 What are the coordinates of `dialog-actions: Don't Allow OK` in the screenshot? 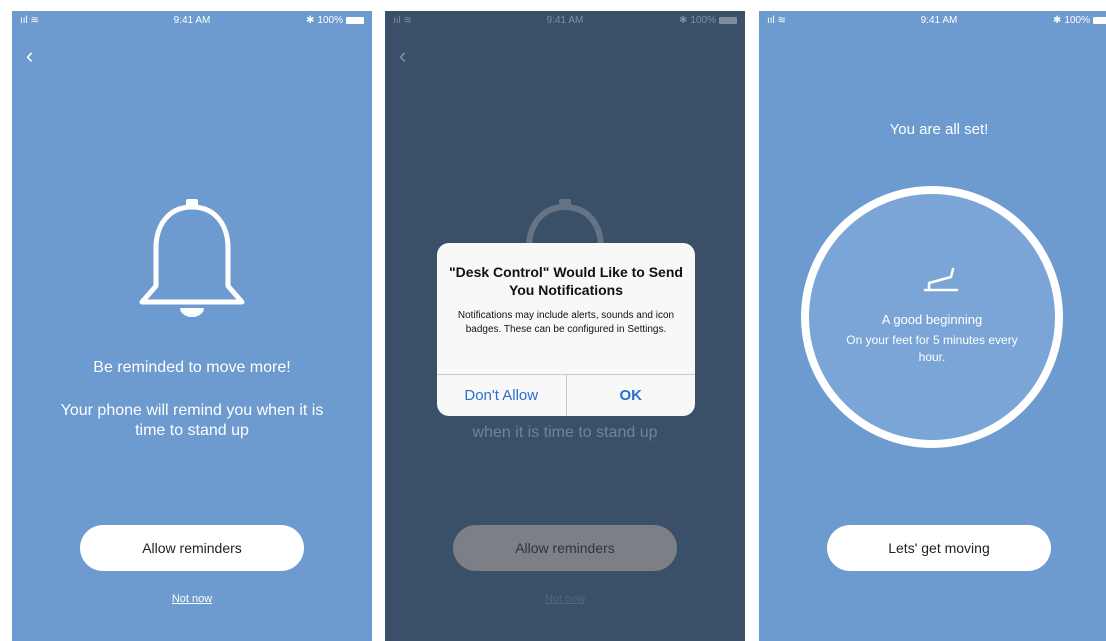 It's located at (566, 395).